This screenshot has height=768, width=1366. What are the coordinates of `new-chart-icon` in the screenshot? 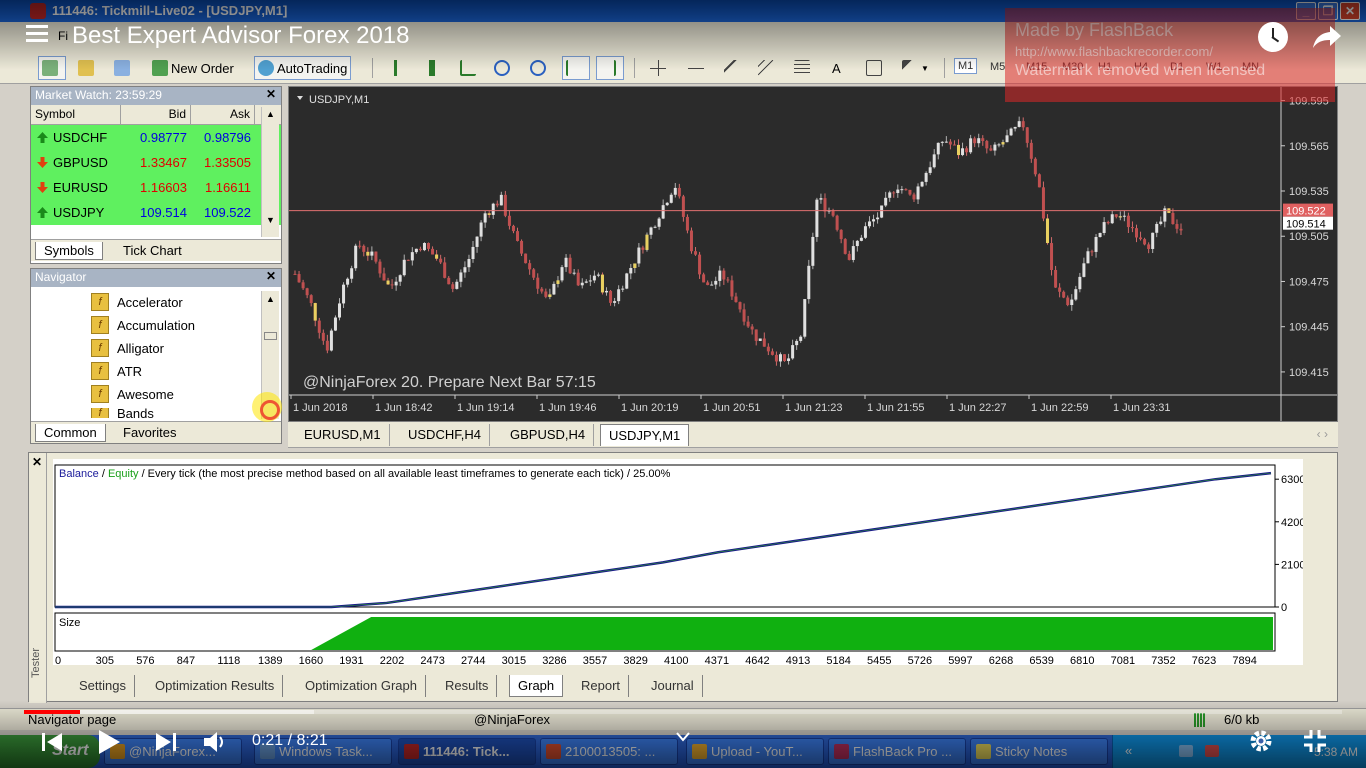 It's located at (50, 68).